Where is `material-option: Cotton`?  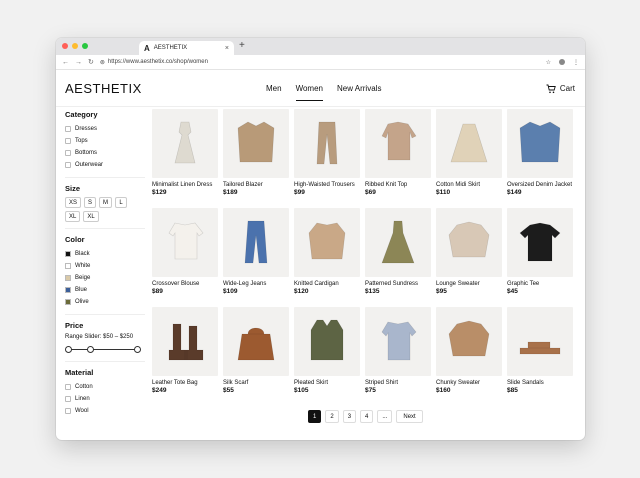 material-option: Cotton is located at coordinates (105, 387).